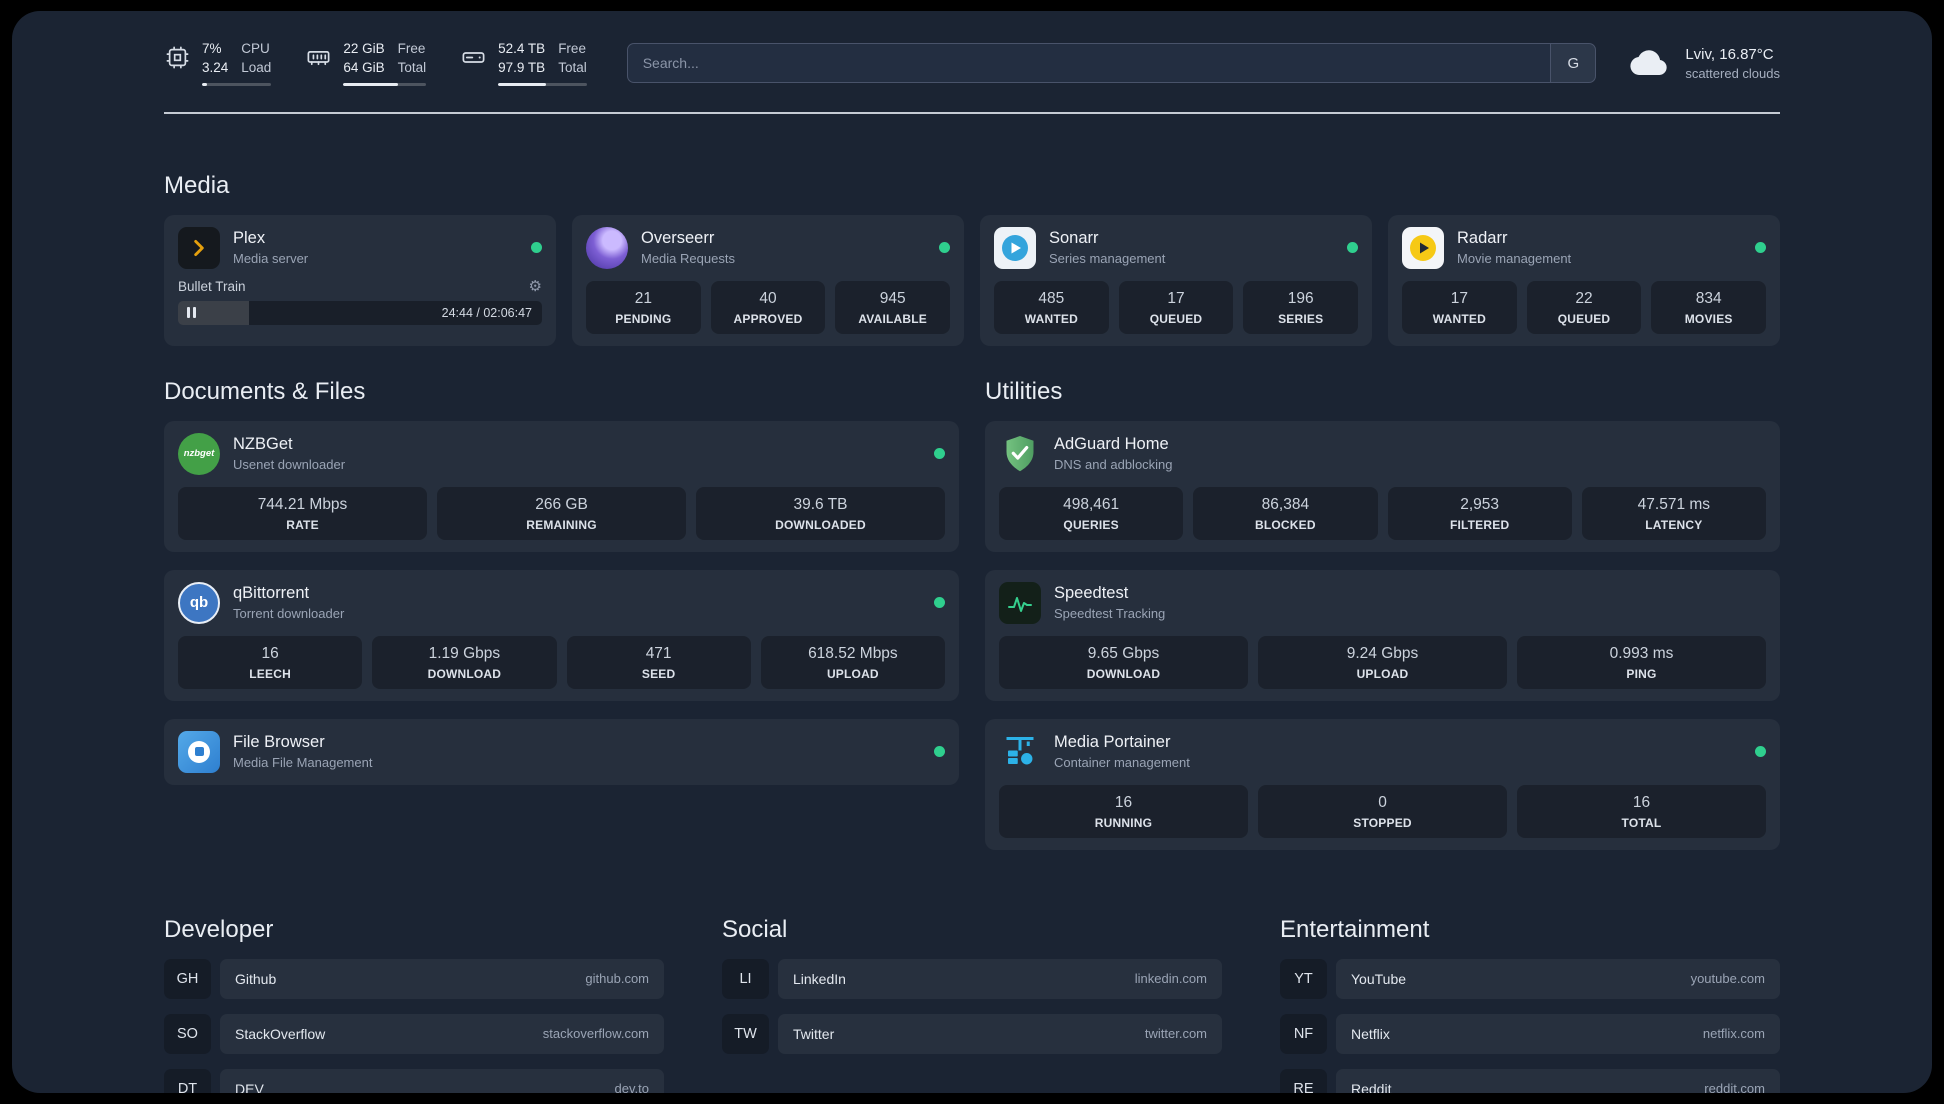  What do you see at coordinates (385, 84) in the screenshot?
I see `memory-meter` at bounding box center [385, 84].